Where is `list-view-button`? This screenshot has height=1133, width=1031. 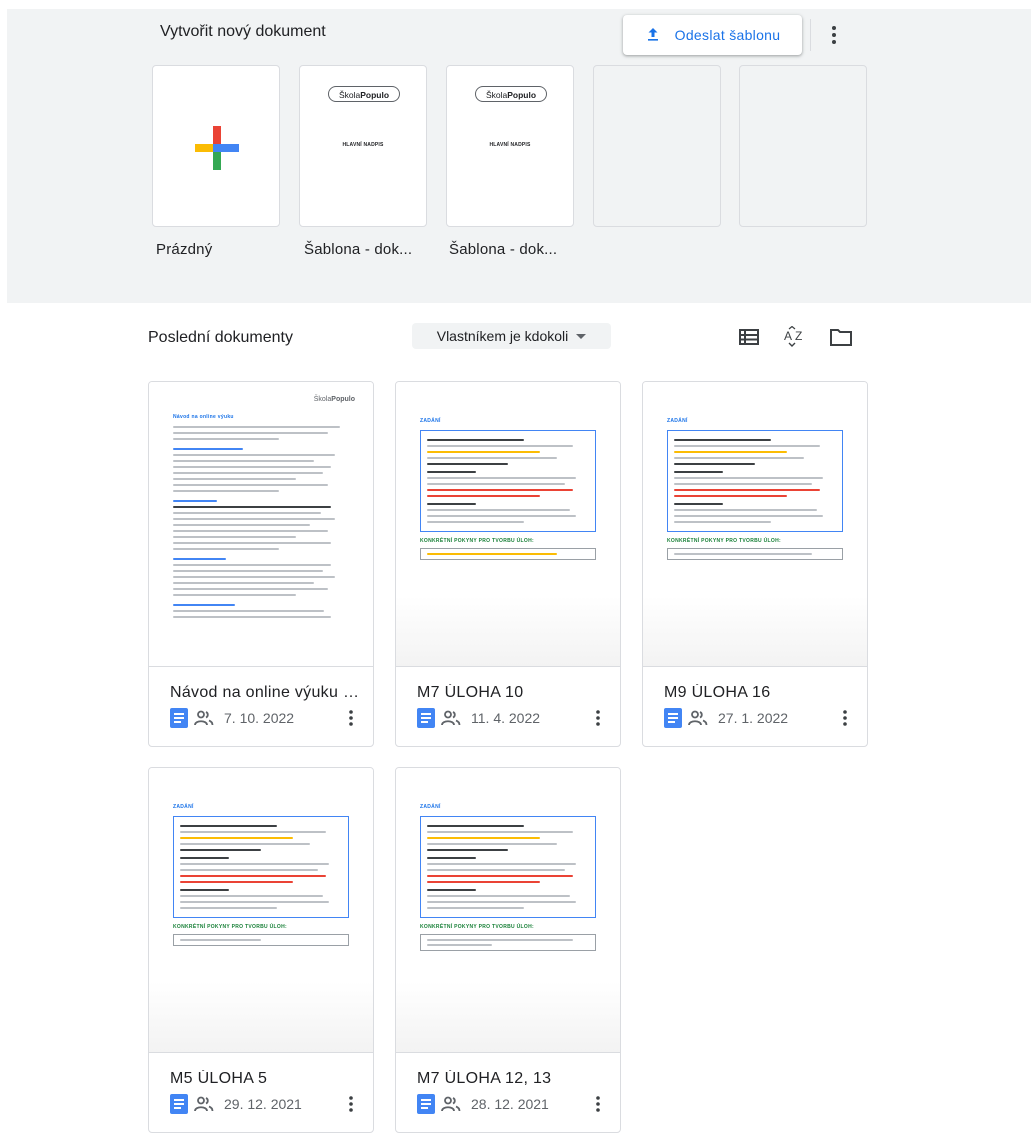
list-view-button is located at coordinates (749, 337).